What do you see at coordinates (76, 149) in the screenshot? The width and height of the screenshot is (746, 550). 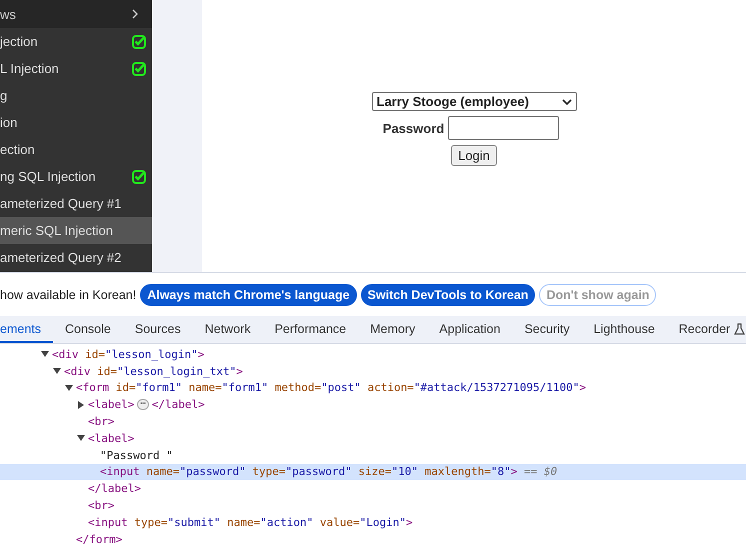 I see `sidebar-item: ection` at bounding box center [76, 149].